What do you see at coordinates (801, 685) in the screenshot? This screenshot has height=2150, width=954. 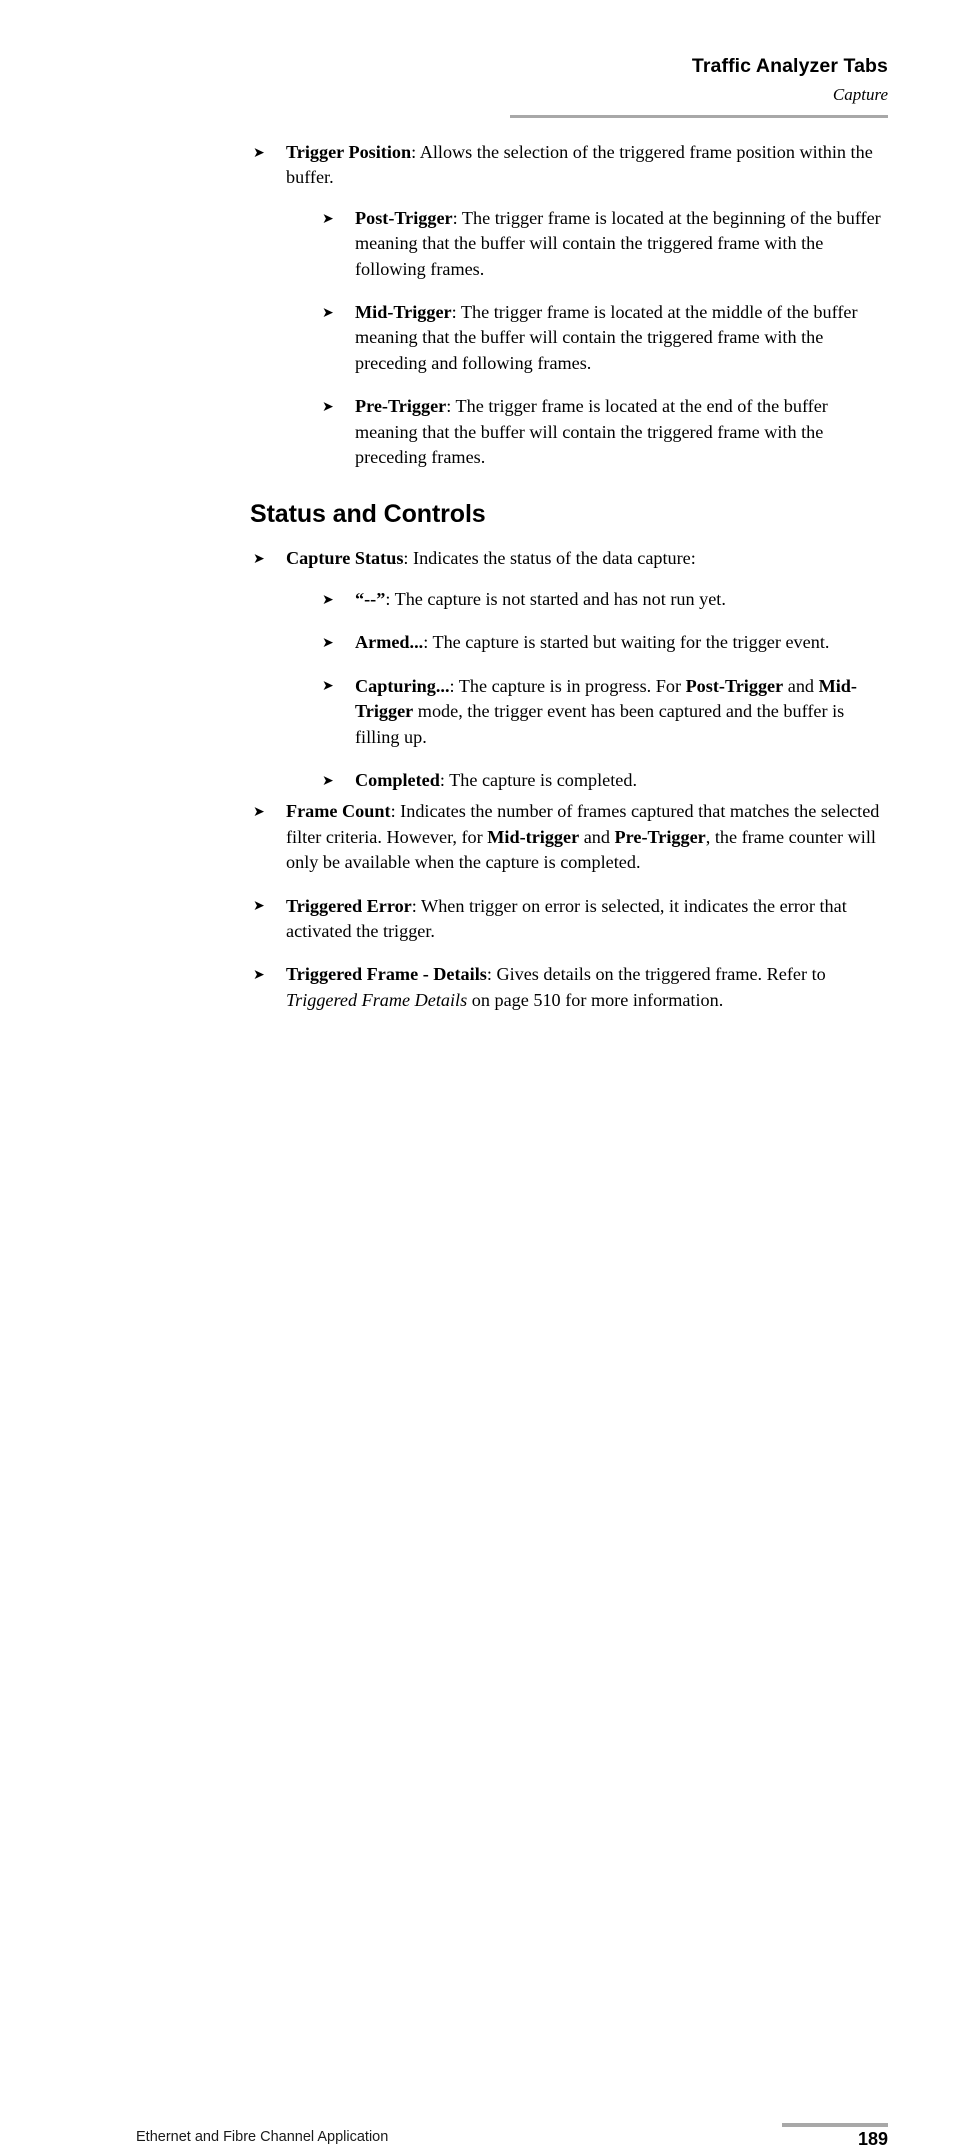 I see `text-status-capturing-2: and` at bounding box center [801, 685].